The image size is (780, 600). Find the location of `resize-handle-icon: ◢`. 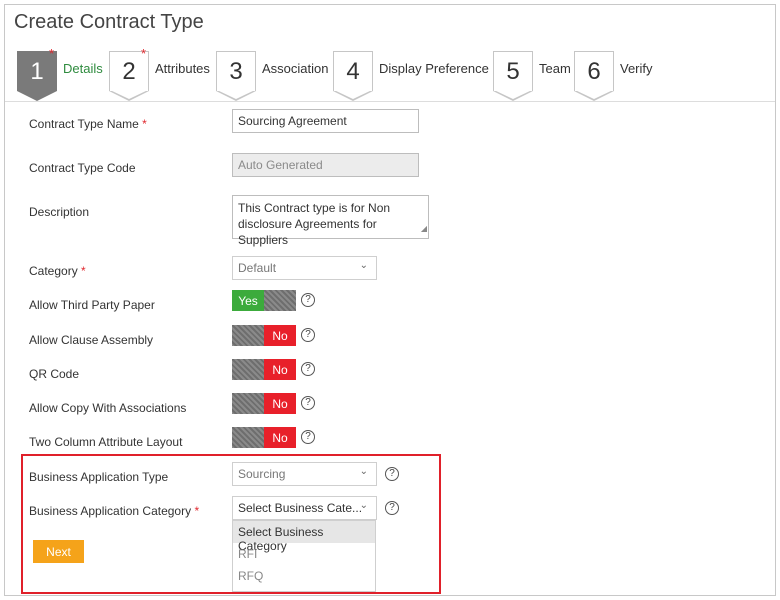

resize-handle-icon: ◢ is located at coordinates (424, 229).